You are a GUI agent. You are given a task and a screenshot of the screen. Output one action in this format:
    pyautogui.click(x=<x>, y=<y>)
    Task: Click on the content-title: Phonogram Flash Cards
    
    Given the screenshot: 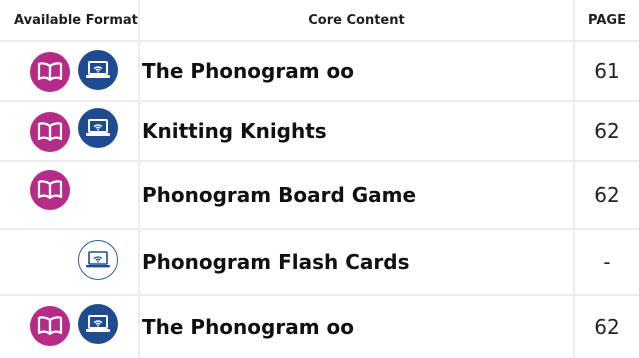 What is the action you would take?
    pyautogui.click(x=274, y=262)
    